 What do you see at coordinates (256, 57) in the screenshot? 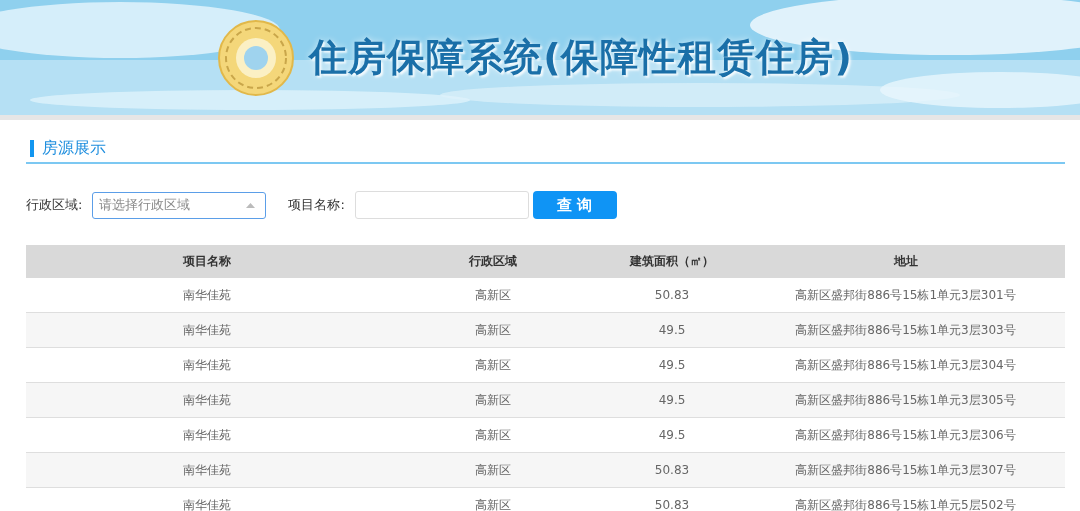
I see `emblem-icon` at bounding box center [256, 57].